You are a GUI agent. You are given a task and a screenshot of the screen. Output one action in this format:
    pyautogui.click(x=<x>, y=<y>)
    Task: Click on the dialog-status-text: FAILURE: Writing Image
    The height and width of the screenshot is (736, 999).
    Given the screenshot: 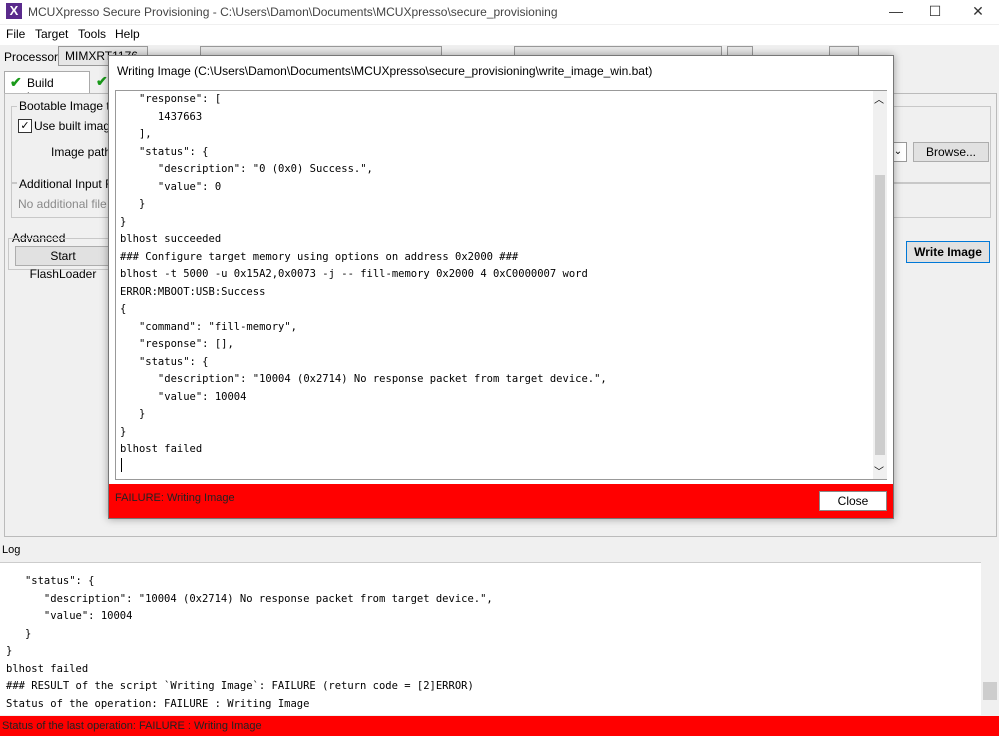 What is the action you would take?
    pyautogui.click(x=175, y=498)
    